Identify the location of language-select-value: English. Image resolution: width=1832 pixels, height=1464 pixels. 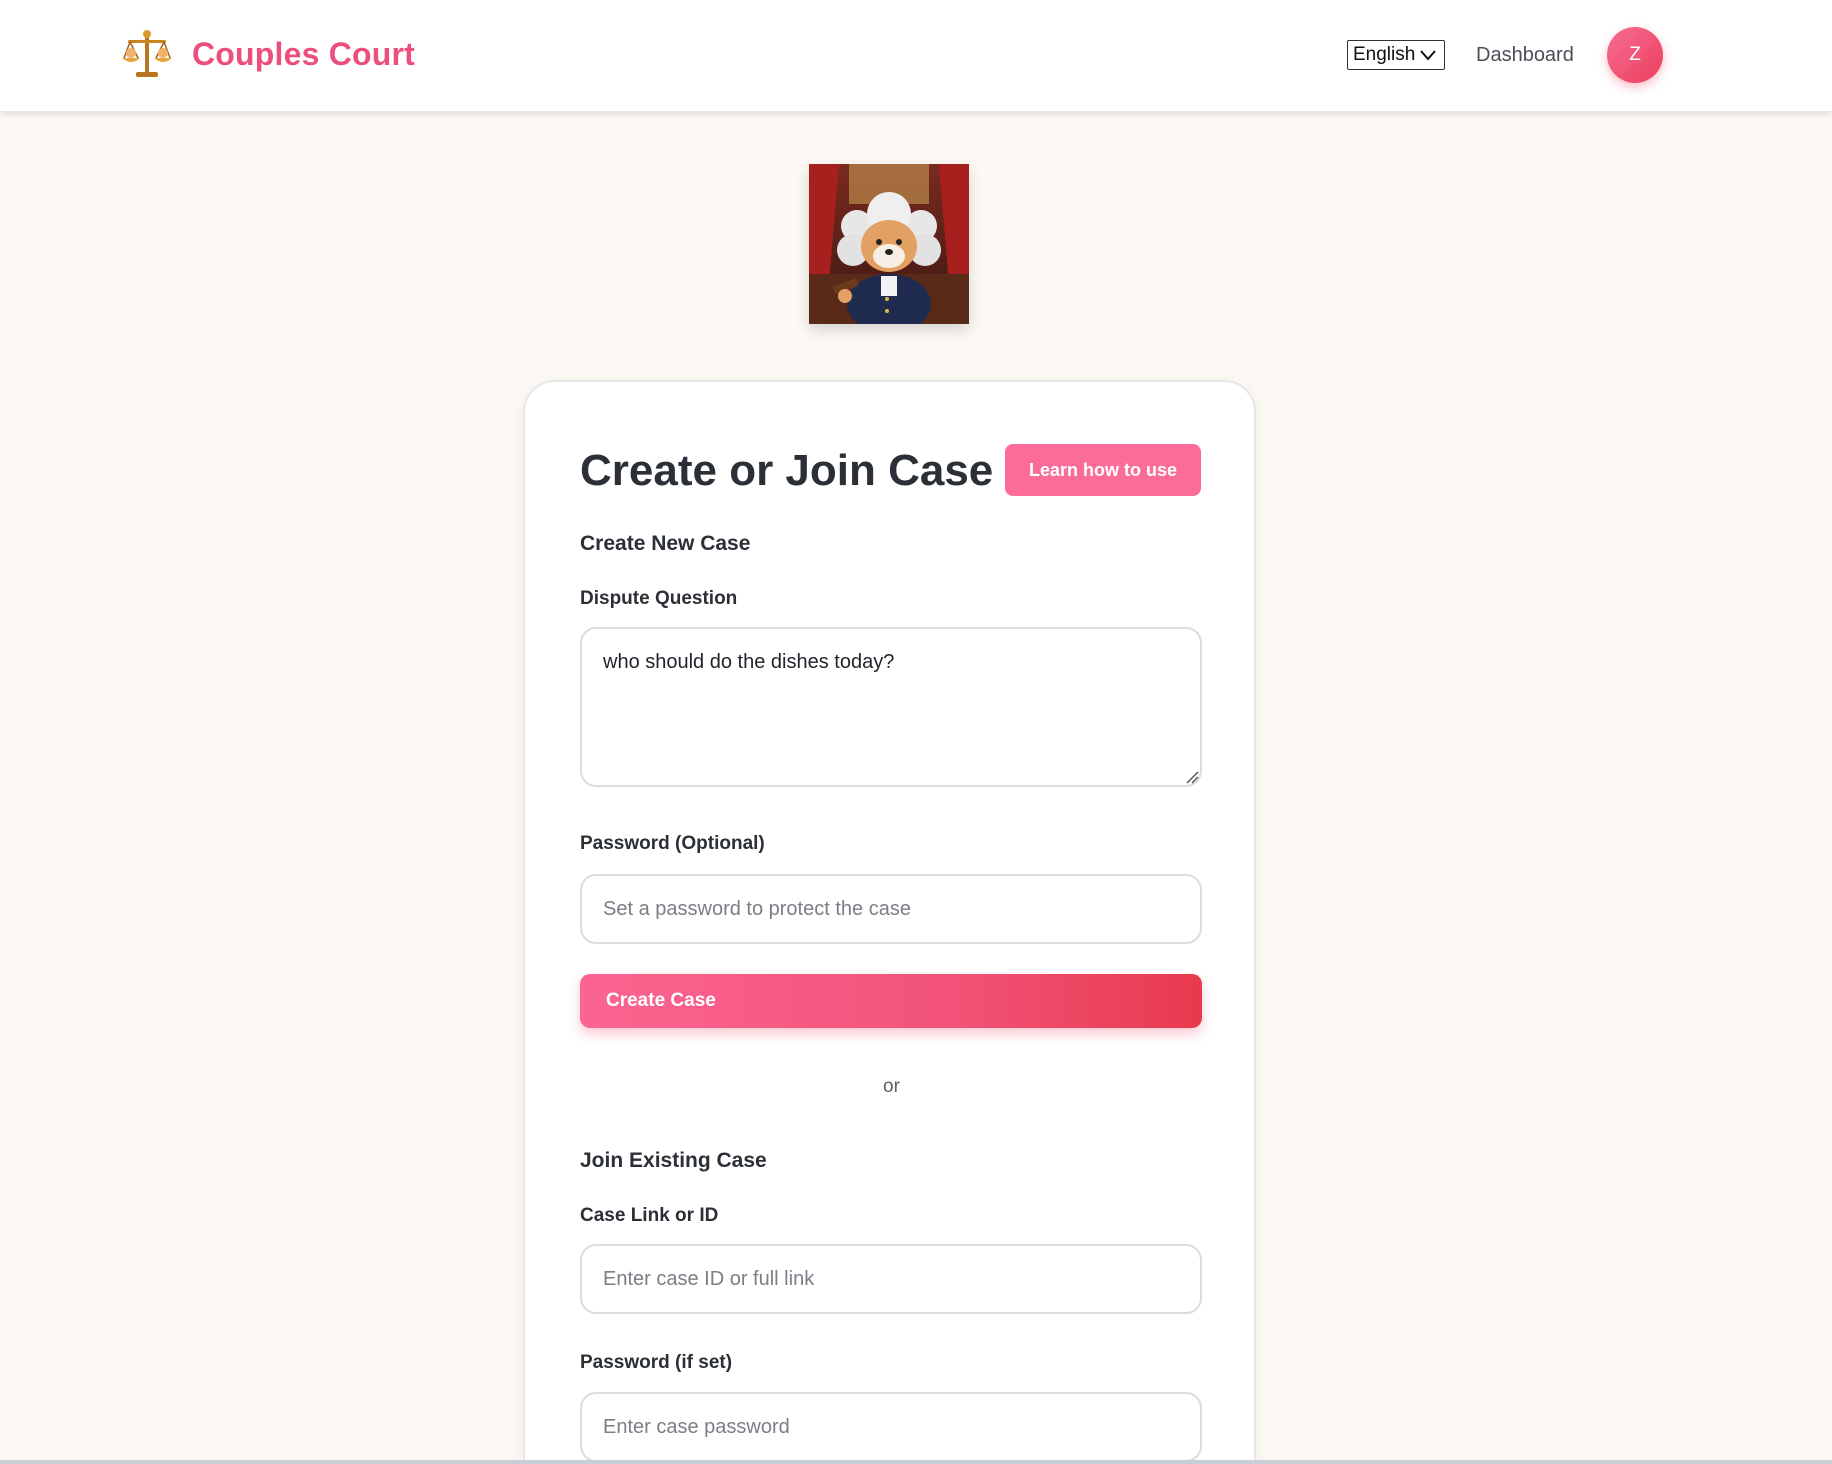
(1384, 54).